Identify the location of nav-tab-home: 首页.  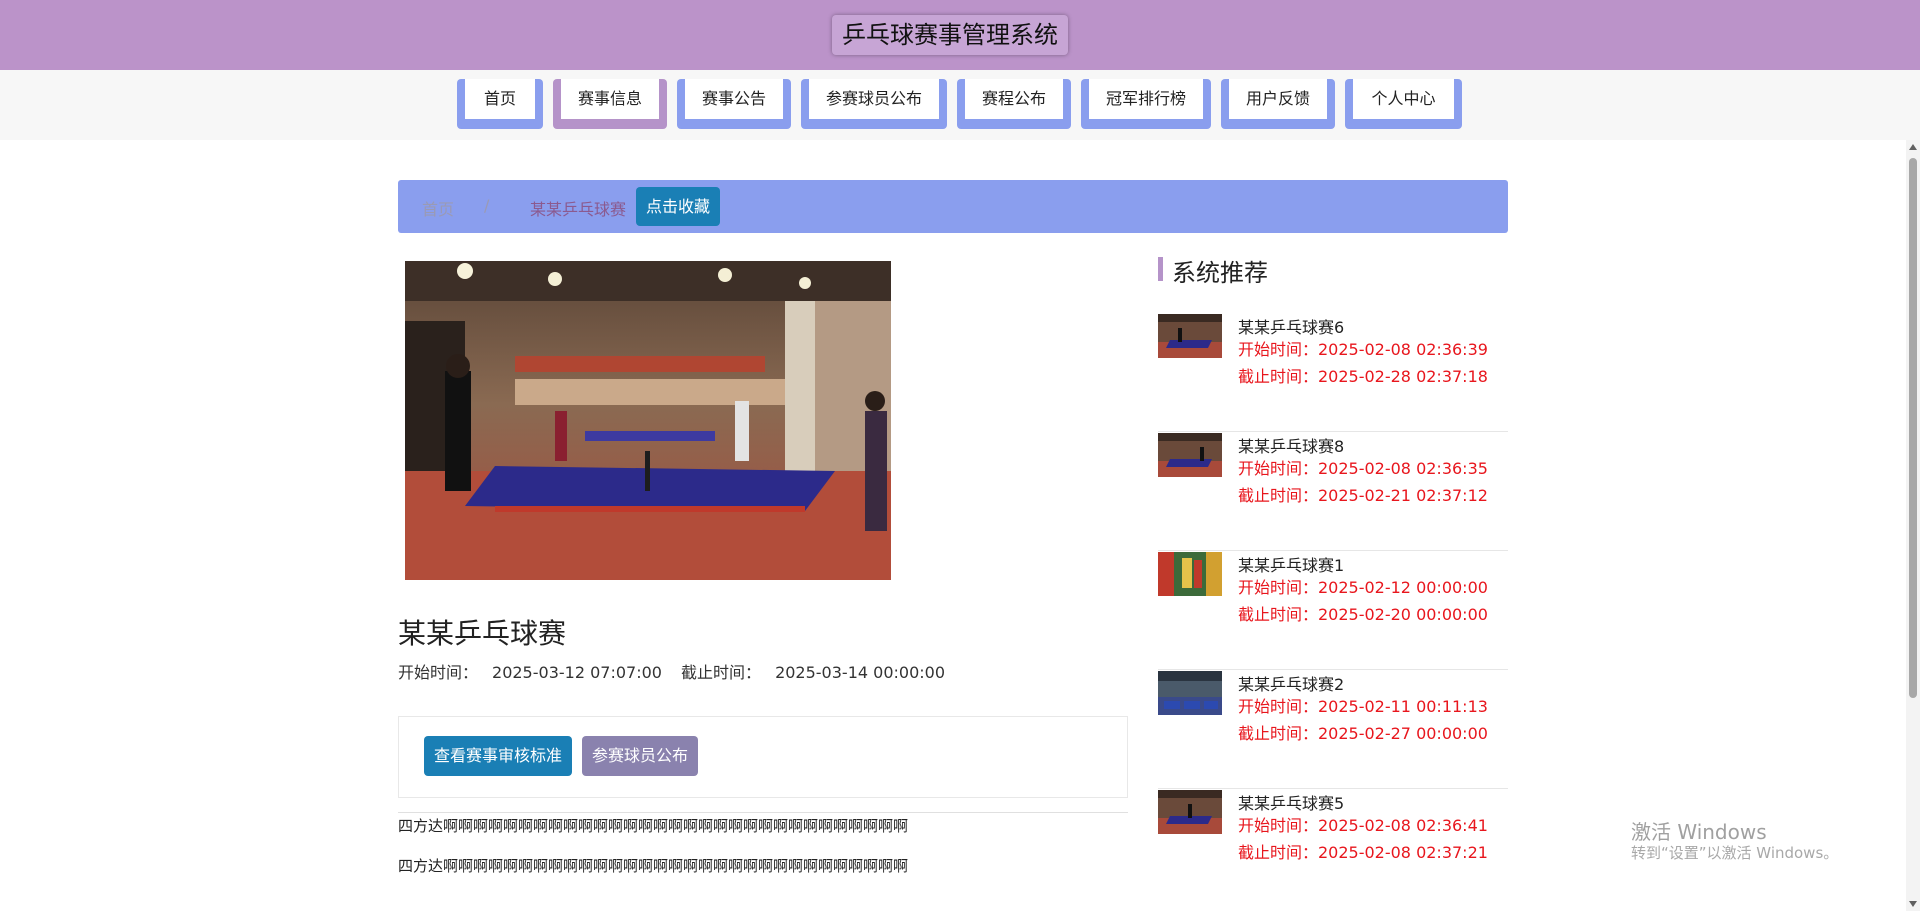
(500, 104).